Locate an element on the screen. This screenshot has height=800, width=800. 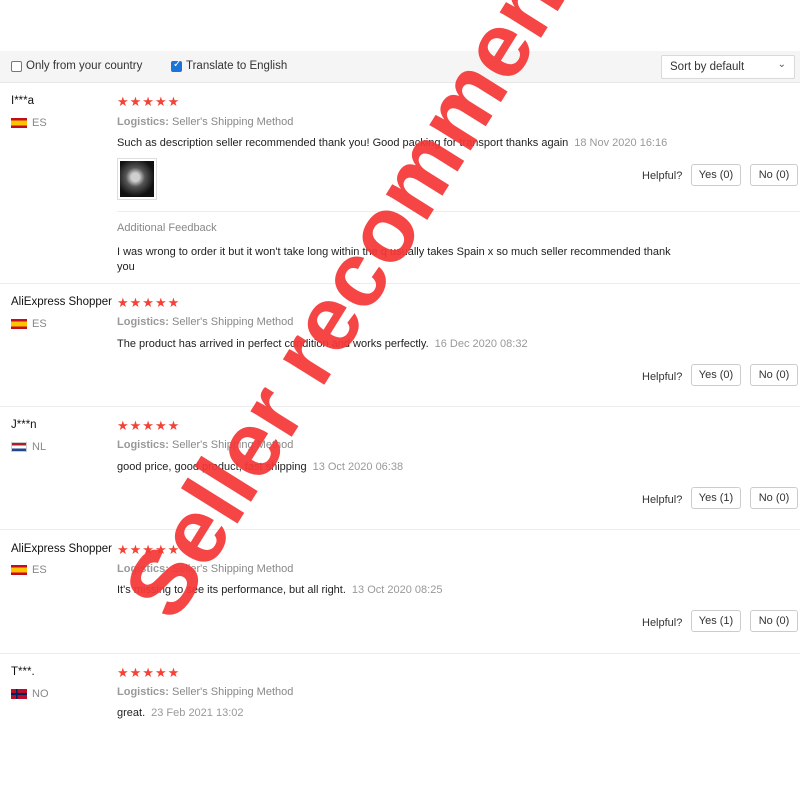
review-photo-thumbnail is located at coordinates (137, 179).